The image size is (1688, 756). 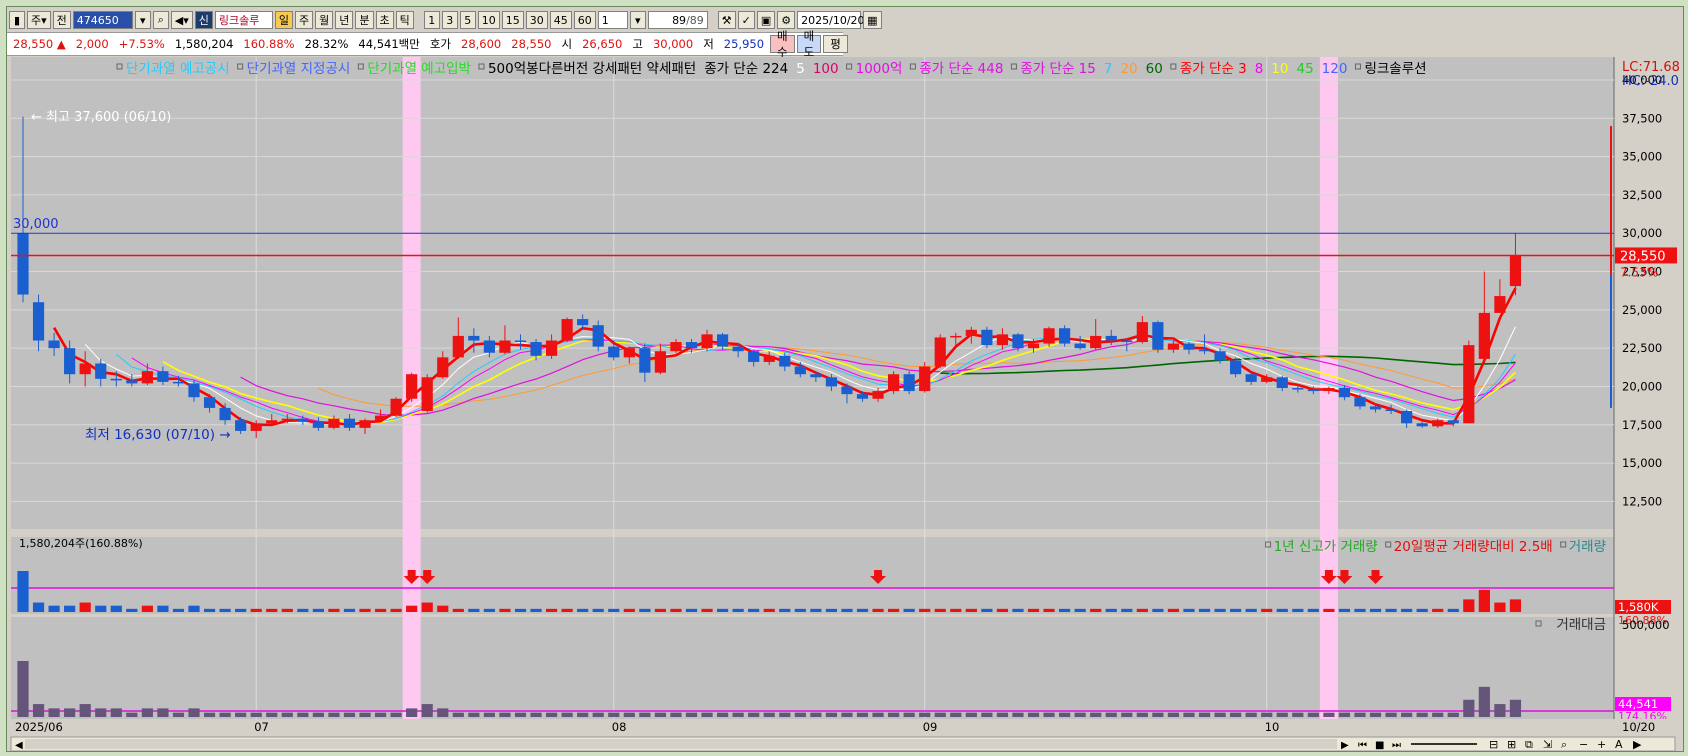 I want to click on volume-tag-label: 1,580K, so click(x=1638, y=607).